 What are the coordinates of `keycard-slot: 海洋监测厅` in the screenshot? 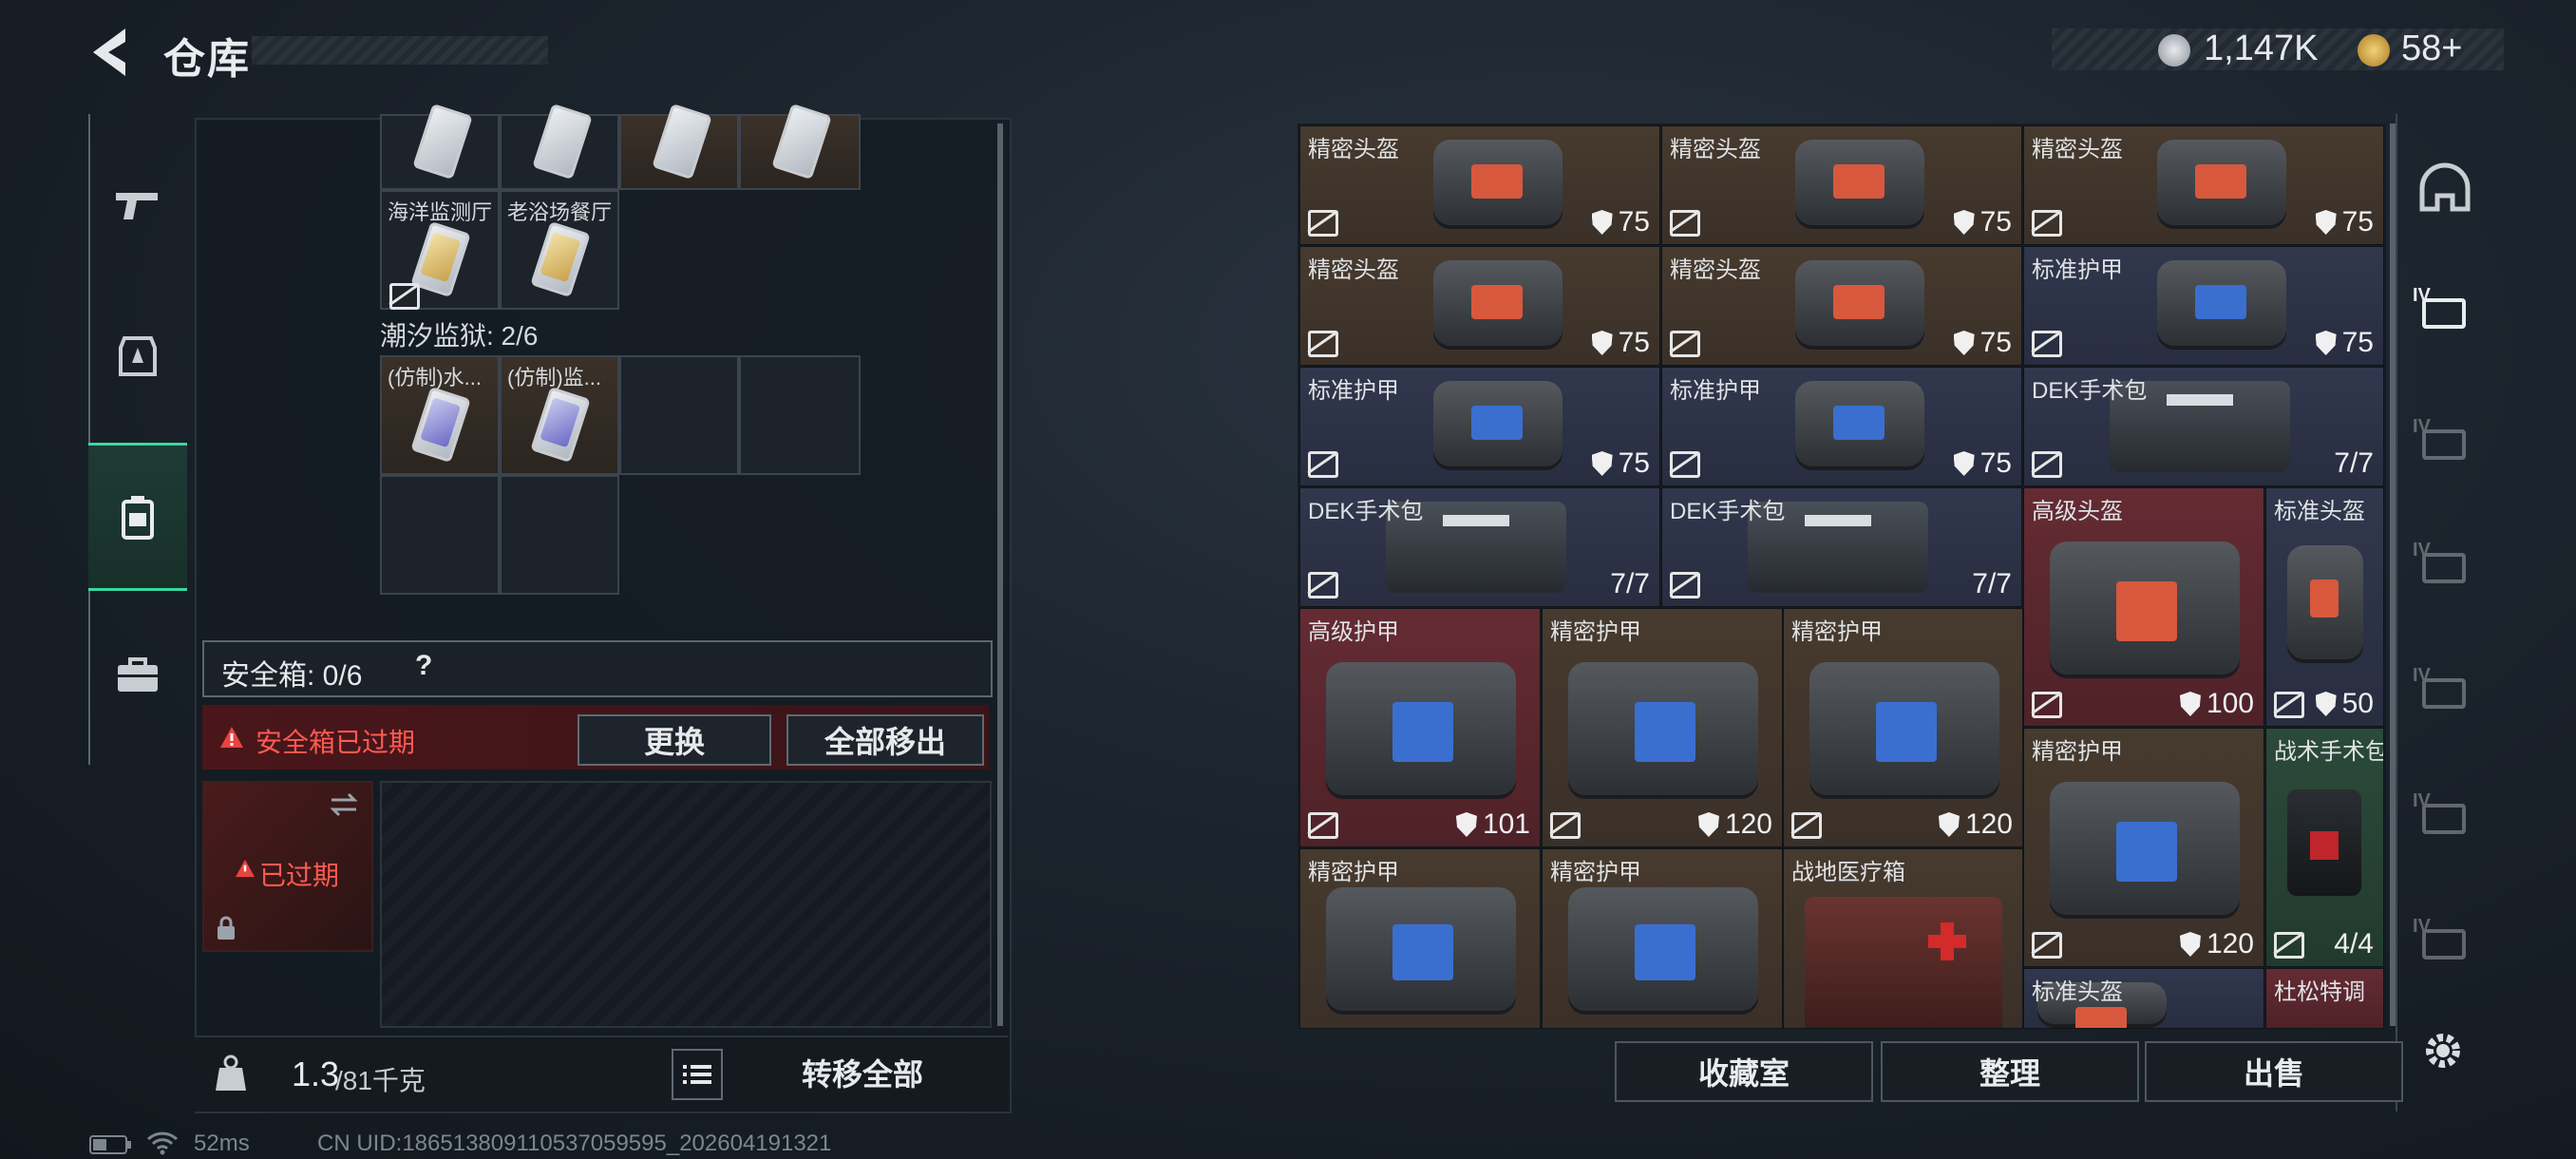 It's located at (440, 250).